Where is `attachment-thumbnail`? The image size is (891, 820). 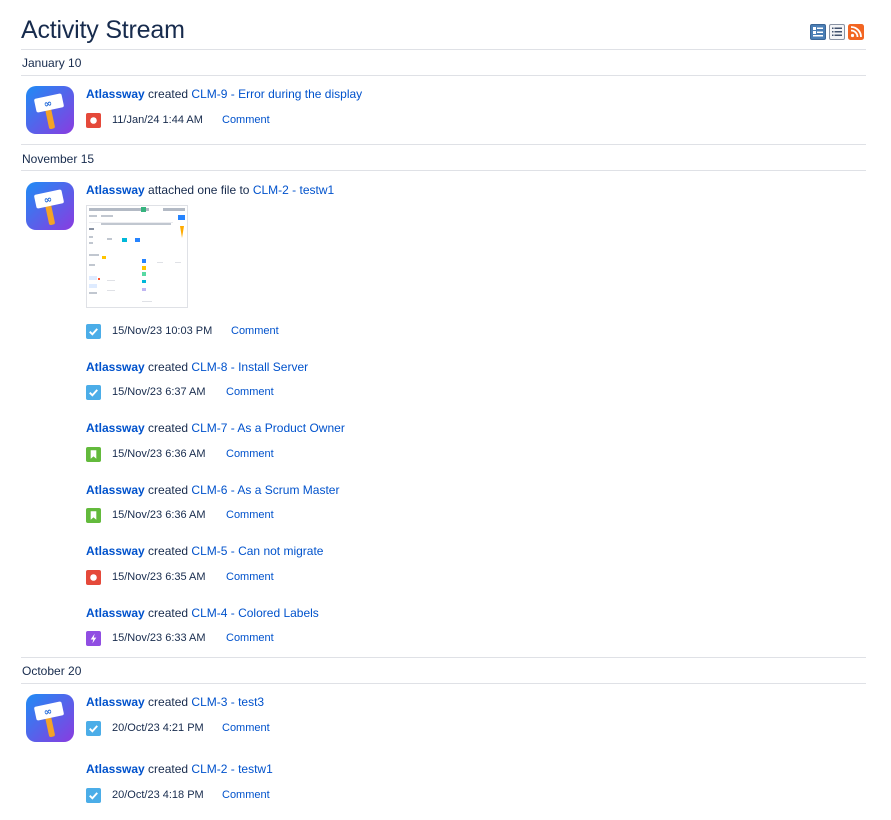 attachment-thumbnail is located at coordinates (137, 256).